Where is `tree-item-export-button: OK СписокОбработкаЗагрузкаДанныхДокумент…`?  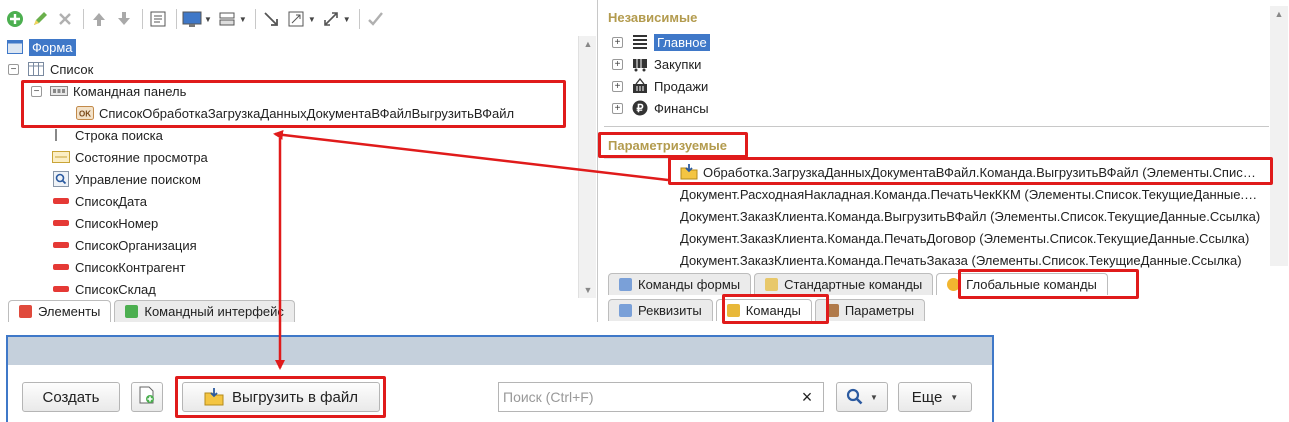
tree-item-export-button: OK СписокОбработкаЗагрузкаДанныхДокумент… is located at coordinates (295, 113).